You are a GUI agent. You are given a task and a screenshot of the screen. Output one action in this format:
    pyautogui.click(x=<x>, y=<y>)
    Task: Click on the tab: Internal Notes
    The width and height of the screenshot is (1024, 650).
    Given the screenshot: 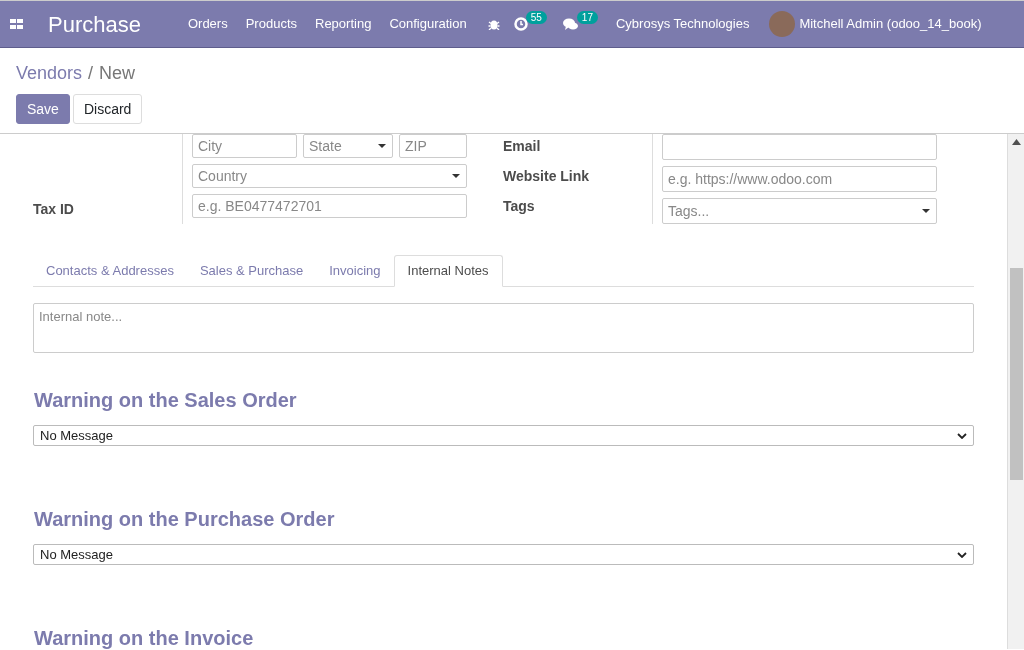 What is the action you would take?
    pyautogui.click(x=448, y=271)
    